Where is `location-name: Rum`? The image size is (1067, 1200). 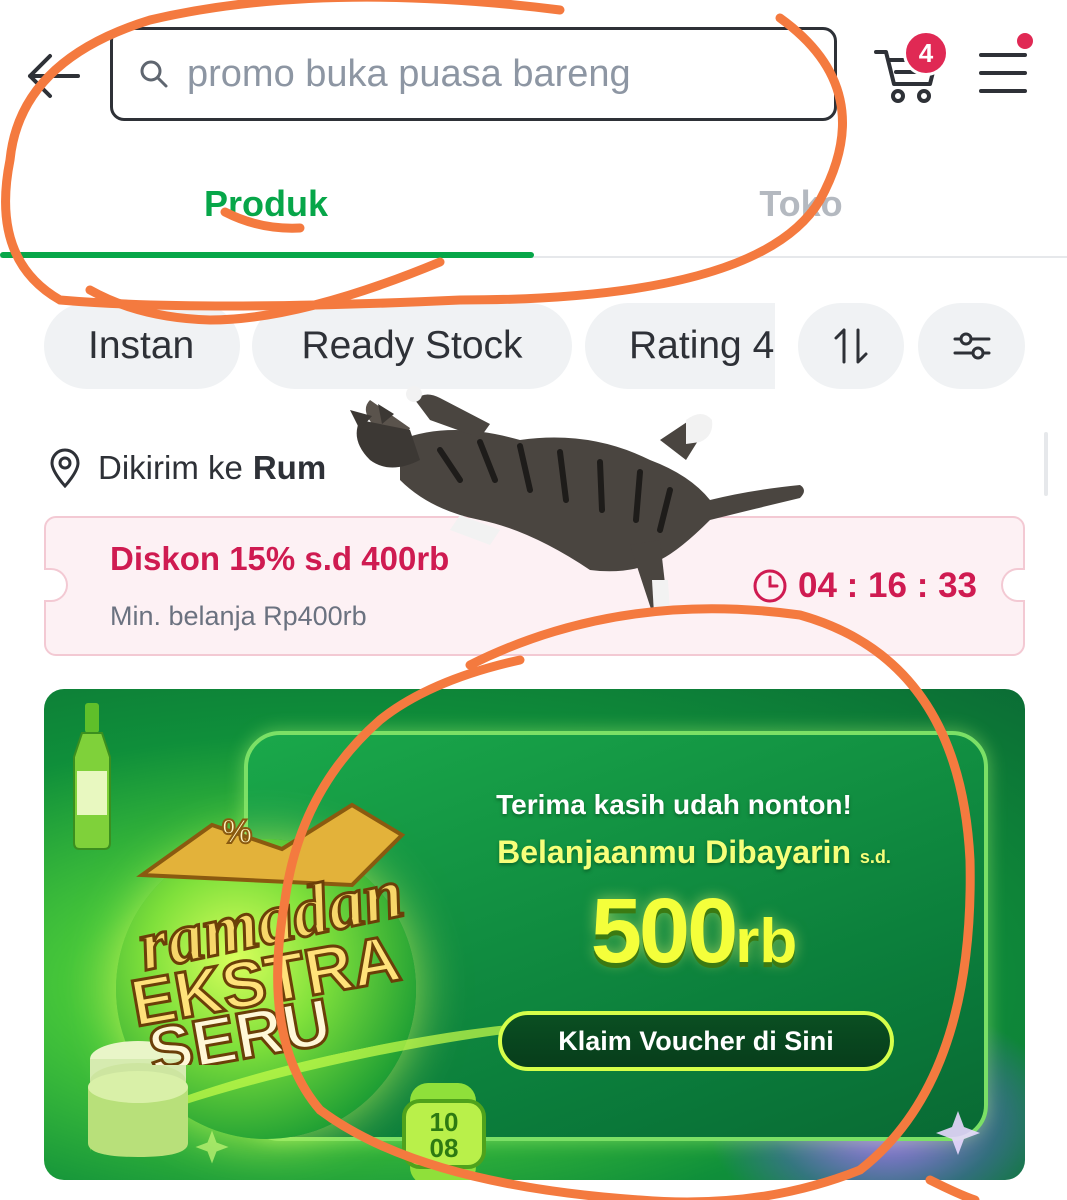 location-name: Rum is located at coordinates (289, 467).